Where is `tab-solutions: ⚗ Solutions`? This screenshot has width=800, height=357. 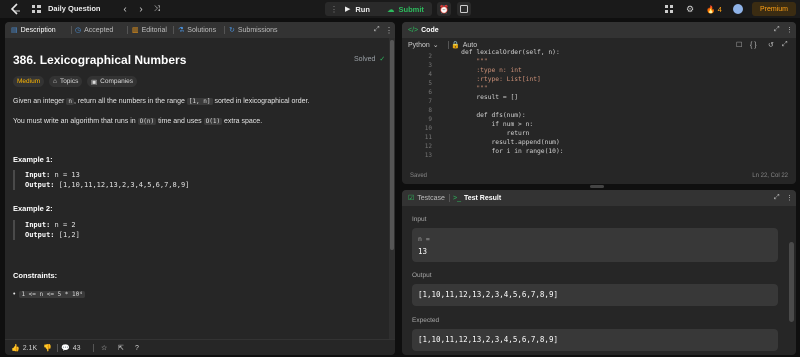
tab-solutions: ⚗ Solutions is located at coordinates (197, 30).